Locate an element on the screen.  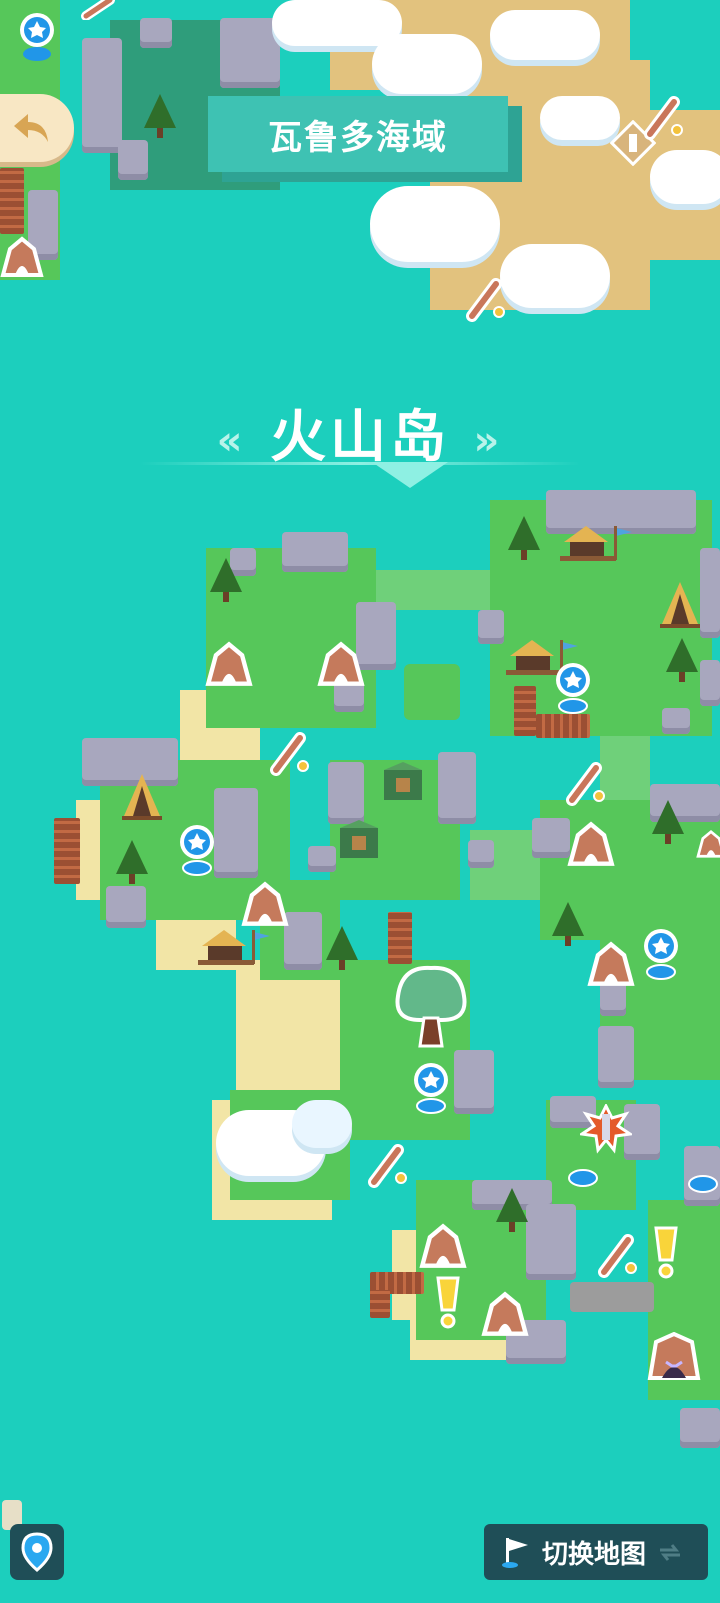
island-title-left-deco: « is located at coordinates (231, 440).